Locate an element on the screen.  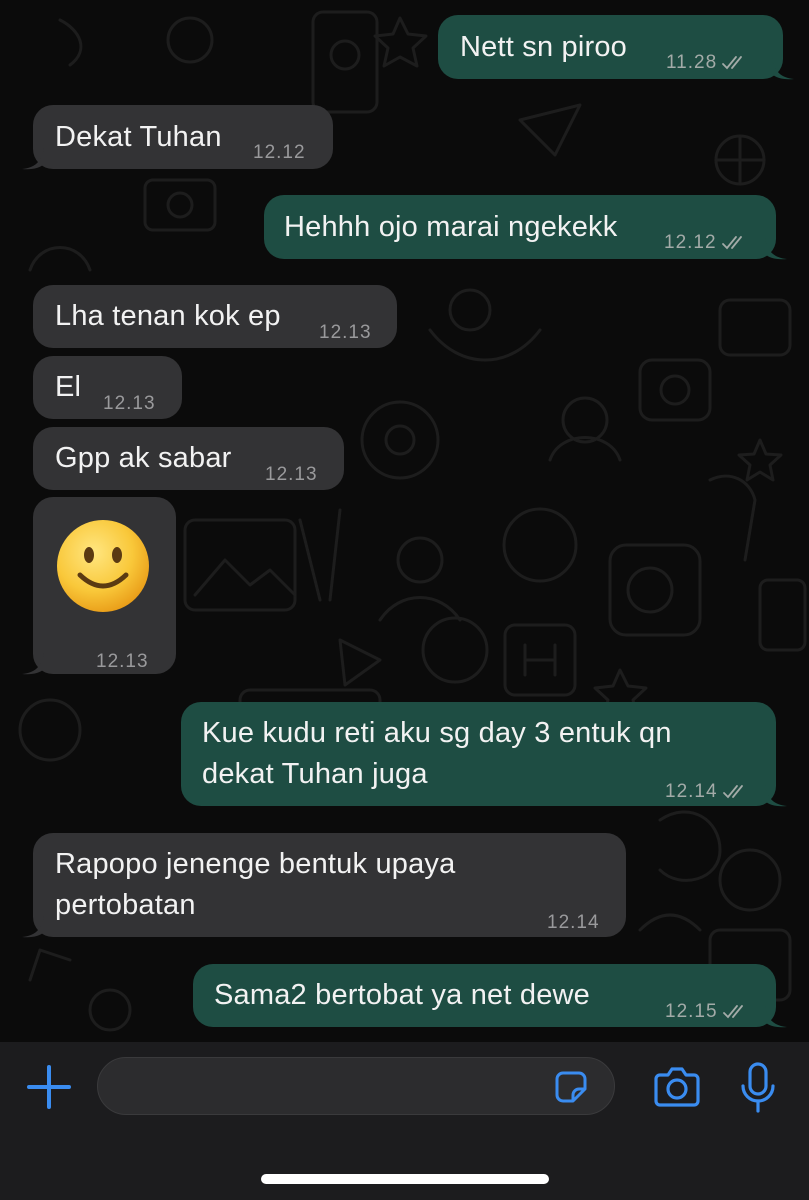
message-input is located at coordinates (356, 1086).